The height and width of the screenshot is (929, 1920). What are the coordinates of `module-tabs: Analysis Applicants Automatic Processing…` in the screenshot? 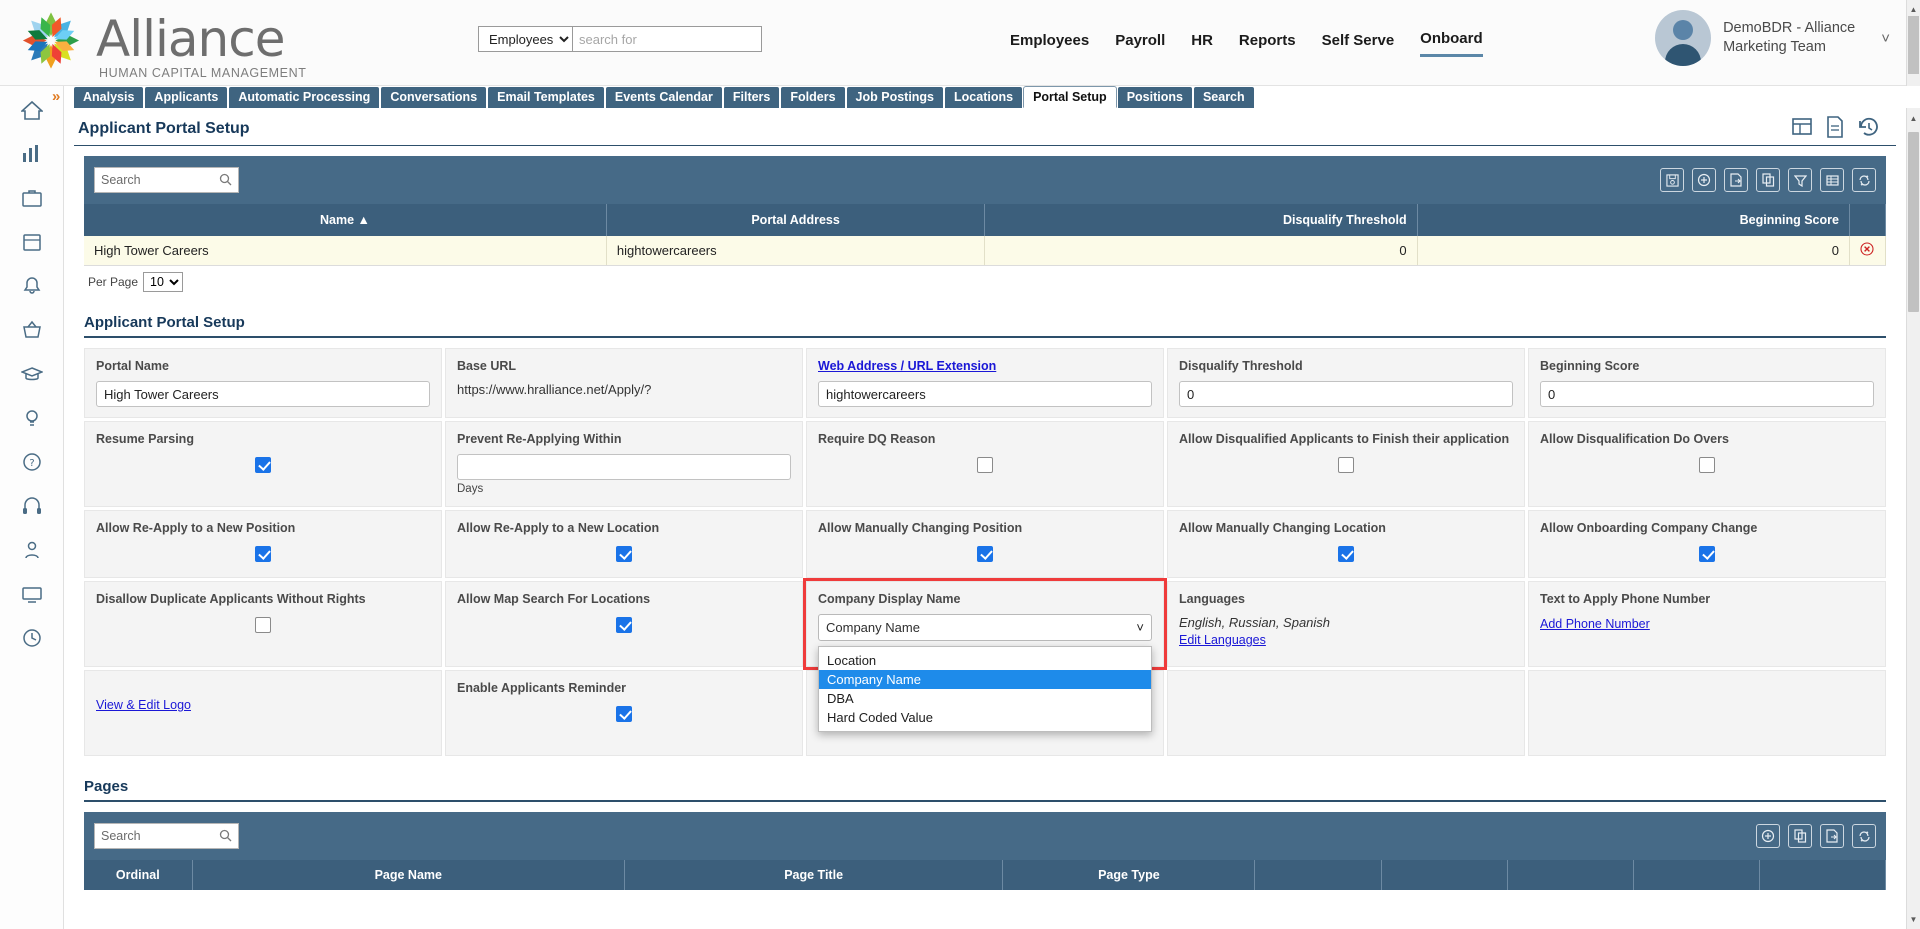 It's located at (992, 97).